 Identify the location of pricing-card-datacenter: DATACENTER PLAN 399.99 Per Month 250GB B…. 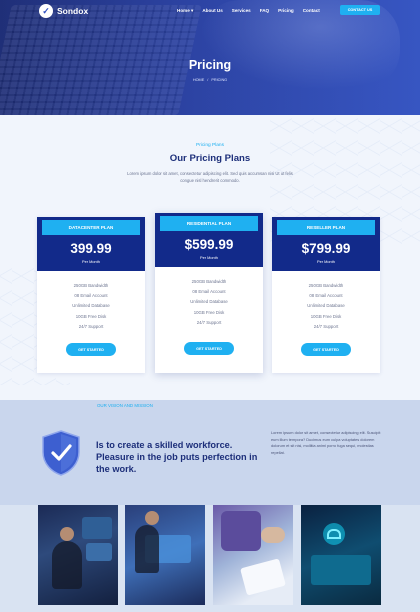
(91, 295).